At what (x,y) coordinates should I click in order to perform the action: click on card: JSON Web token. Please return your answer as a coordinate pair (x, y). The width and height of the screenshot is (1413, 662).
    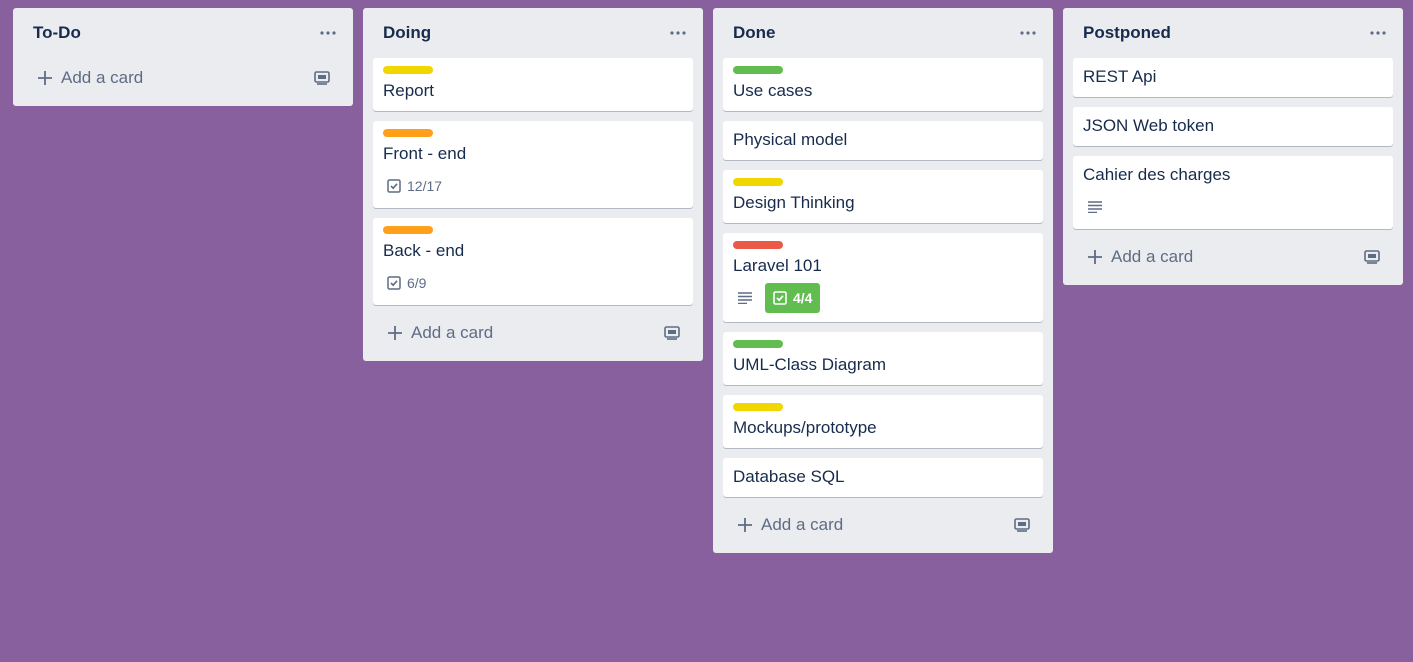
    Looking at the image, I should click on (1233, 126).